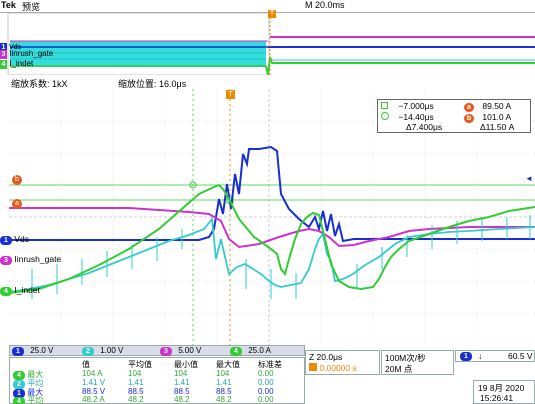 This screenshot has width=535, height=404. What do you see at coordinates (17, 204) in the screenshot?
I see `ref-a-marker: a` at bounding box center [17, 204].